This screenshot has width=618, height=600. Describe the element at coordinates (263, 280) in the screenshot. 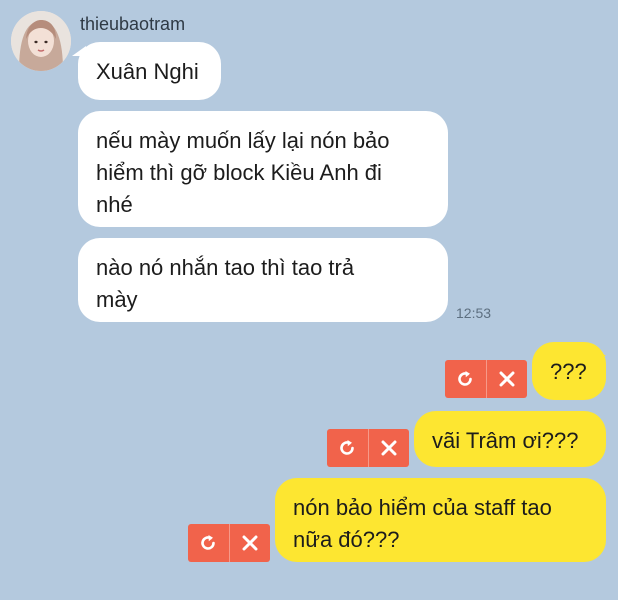

I see `incoming-message: nào nó nhắn tao thì tao trả mày` at that location.